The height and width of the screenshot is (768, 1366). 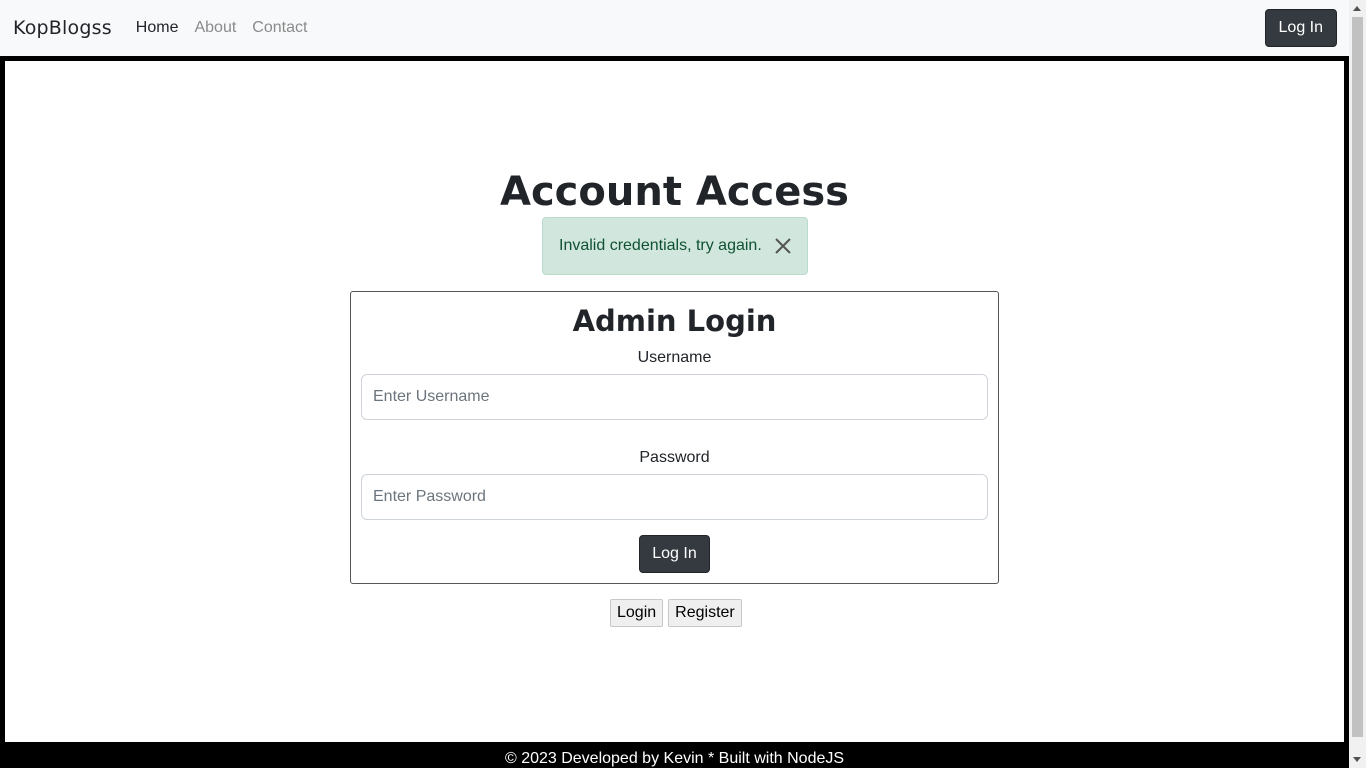 I want to click on error-alert: Invalid credentials, try again., so click(x=675, y=246).